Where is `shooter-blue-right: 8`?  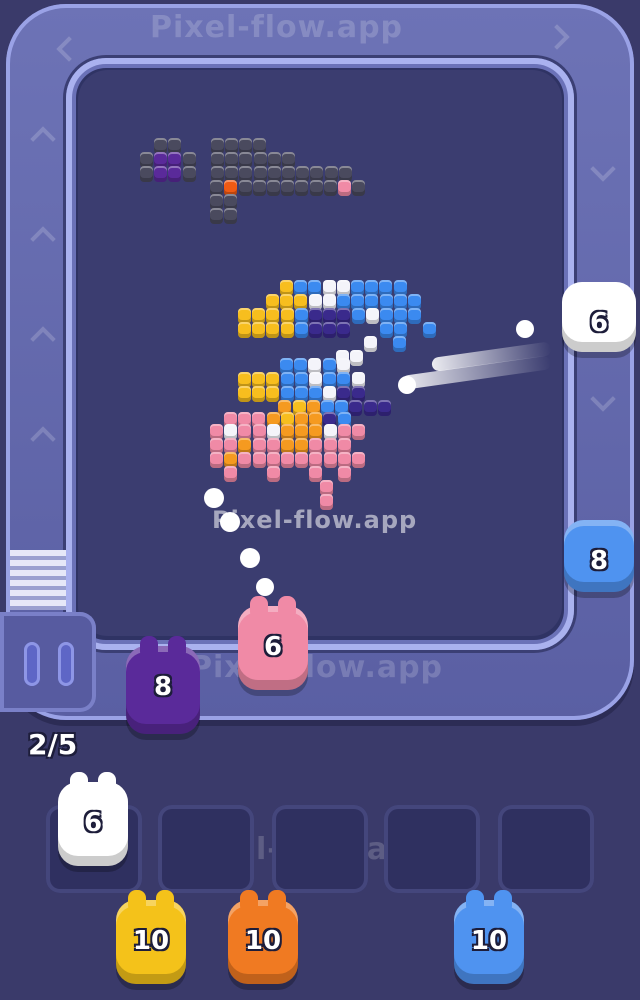 shooter-blue-right: 8 is located at coordinates (599, 556).